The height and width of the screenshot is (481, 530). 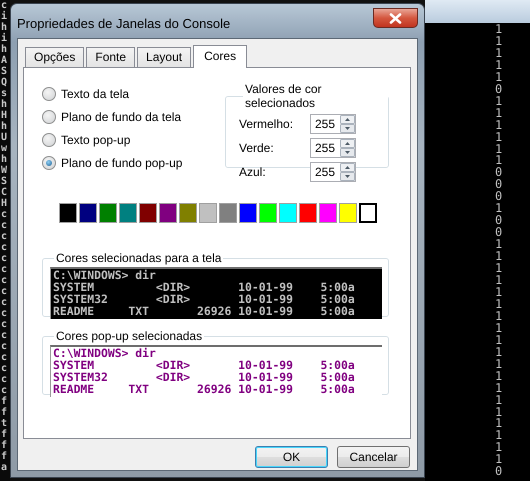 What do you see at coordinates (283, 96) in the screenshot?
I see `group-title: Valores de cor selecionados` at bounding box center [283, 96].